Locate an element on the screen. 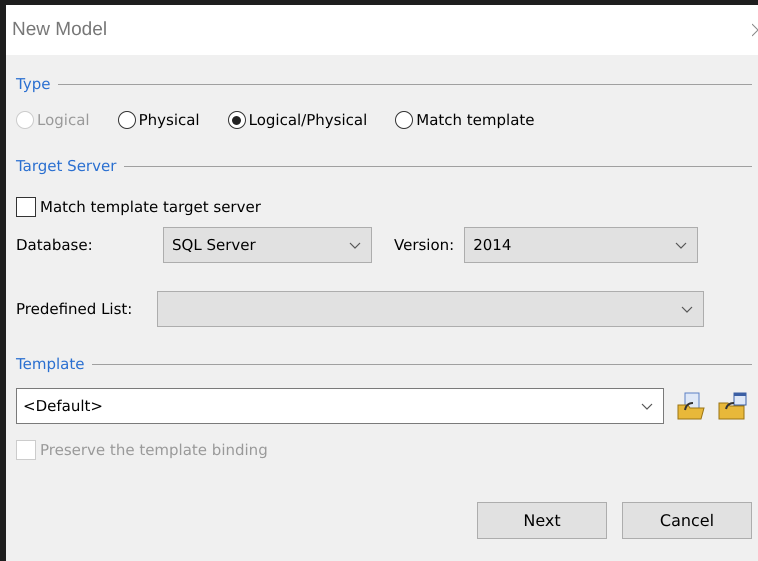 Image resolution: width=758 pixels, height=561 pixels. database-dropdown: SQL Server is located at coordinates (267, 245).